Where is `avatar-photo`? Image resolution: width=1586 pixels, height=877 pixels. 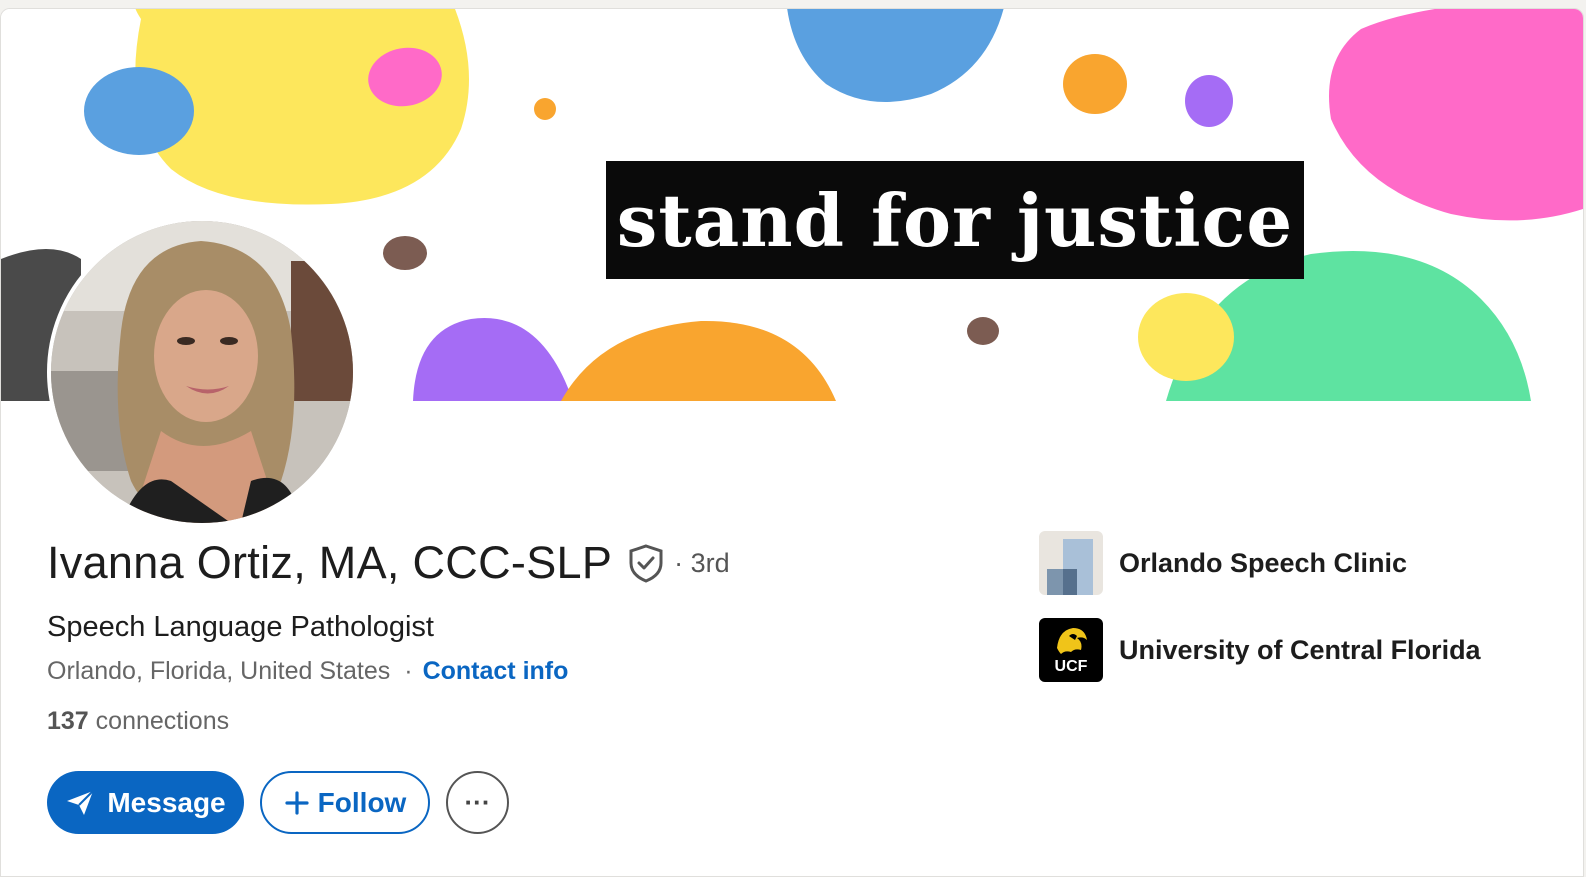
avatar-photo is located at coordinates (202, 372).